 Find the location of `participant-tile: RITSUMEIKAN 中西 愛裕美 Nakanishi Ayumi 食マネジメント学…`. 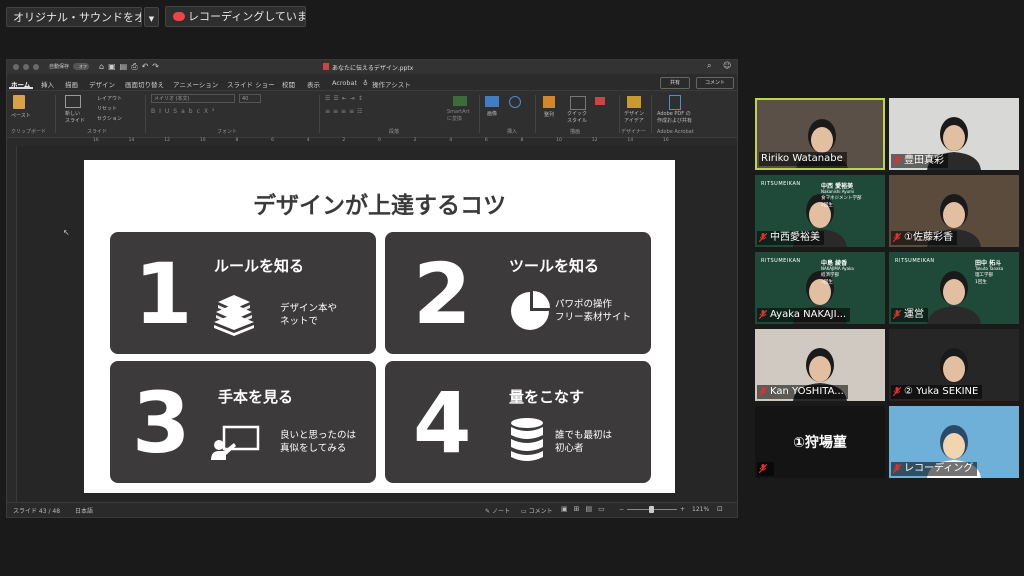

participant-tile: RITSUMEIKAN 中西 愛裕美 Nakanishi Ayumi 食マネジメント学… is located at coordinates (820, 211).